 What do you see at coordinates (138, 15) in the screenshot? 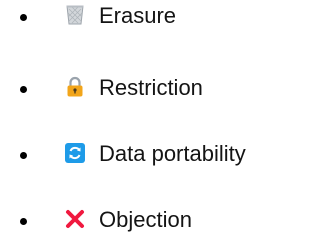
I see `item-label: Erasure` at bounding box center [138, 15].